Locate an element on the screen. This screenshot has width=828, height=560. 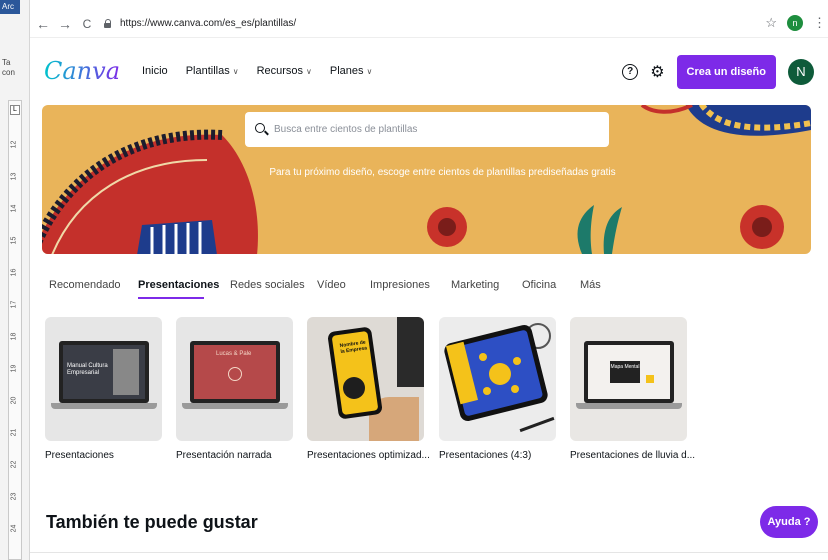
template-card is located at coordinates (497, 379).